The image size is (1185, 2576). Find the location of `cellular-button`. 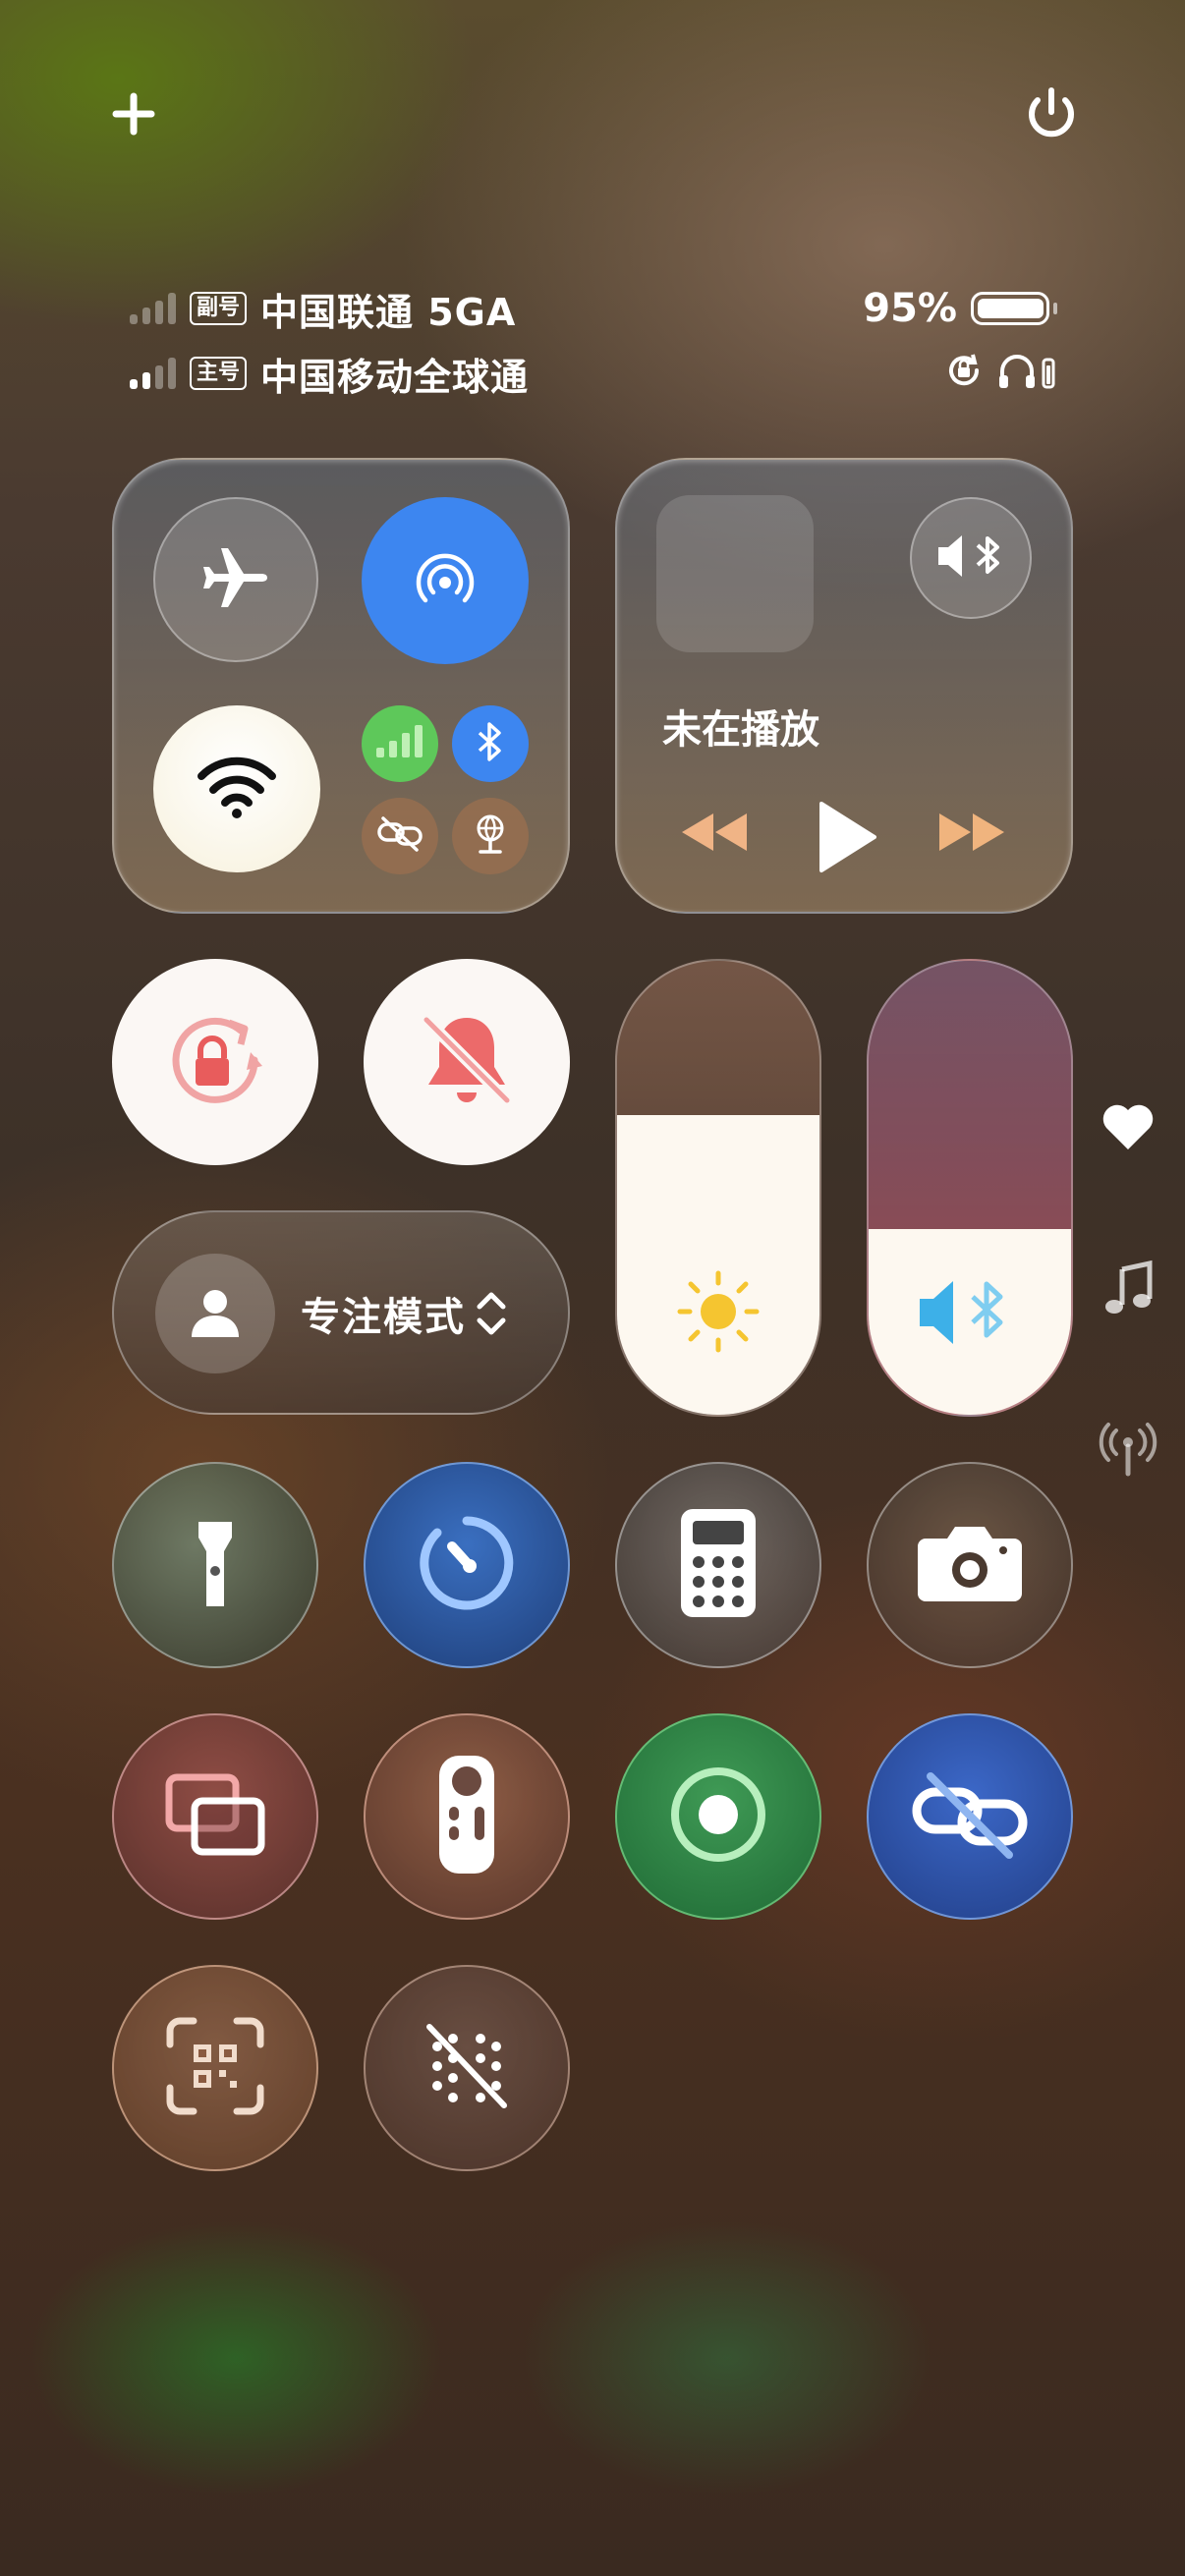

cellular-button is located at coordinates (400, 743).